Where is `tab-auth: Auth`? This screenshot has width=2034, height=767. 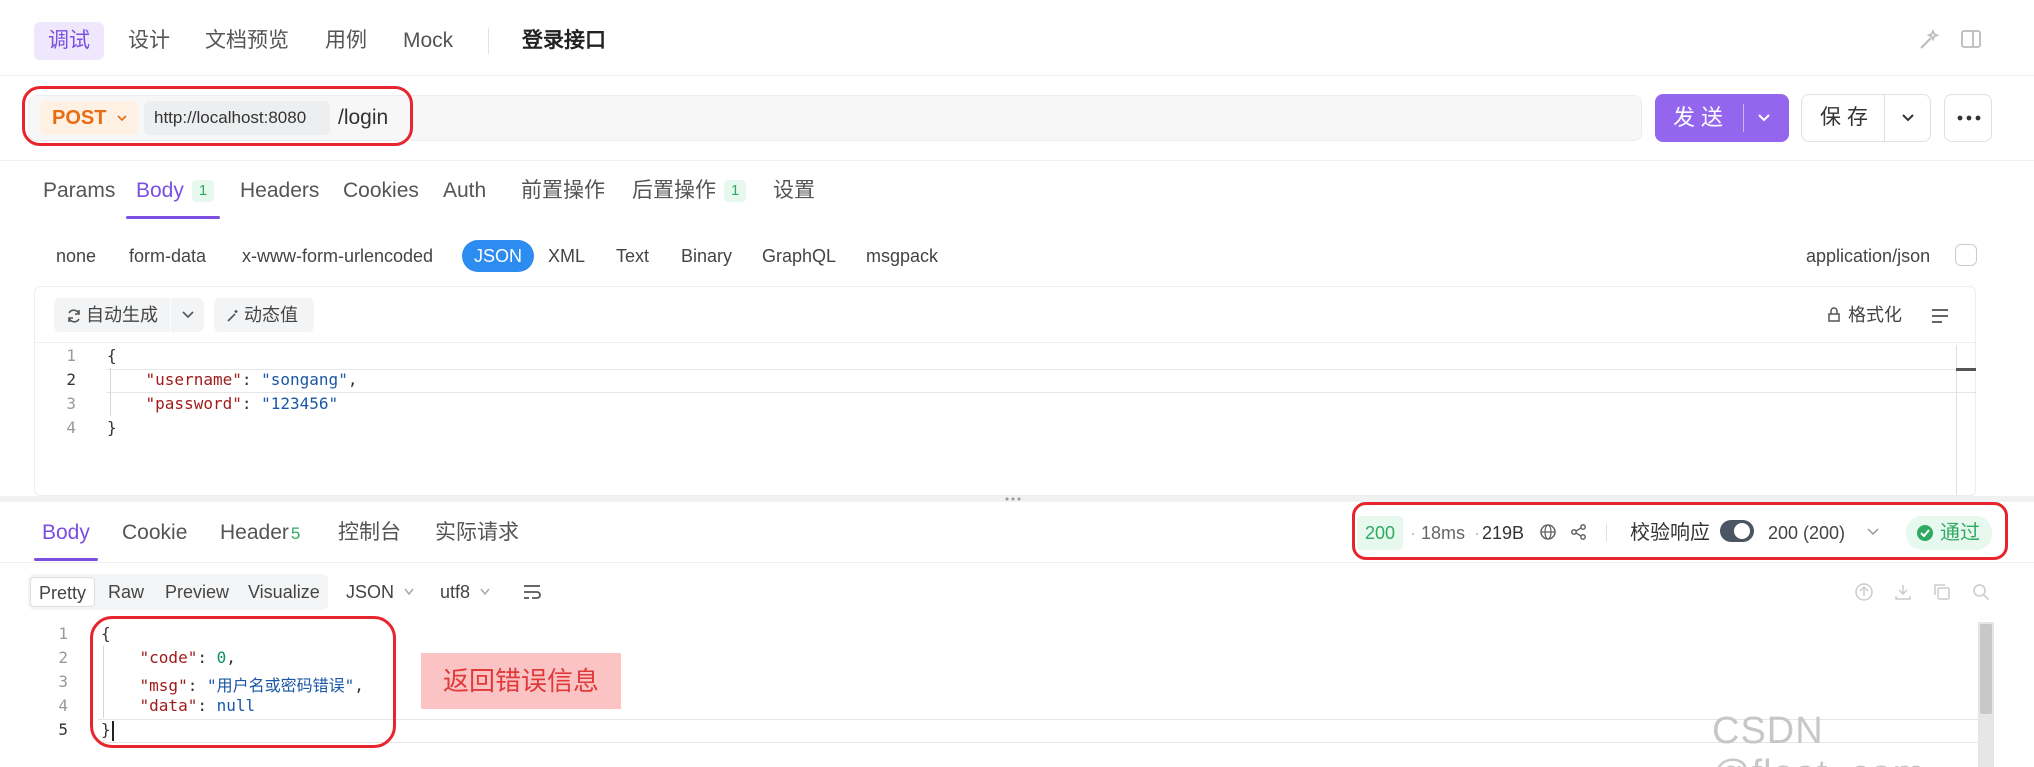
tab-auth: Auth is located at coordinates (464, 191).